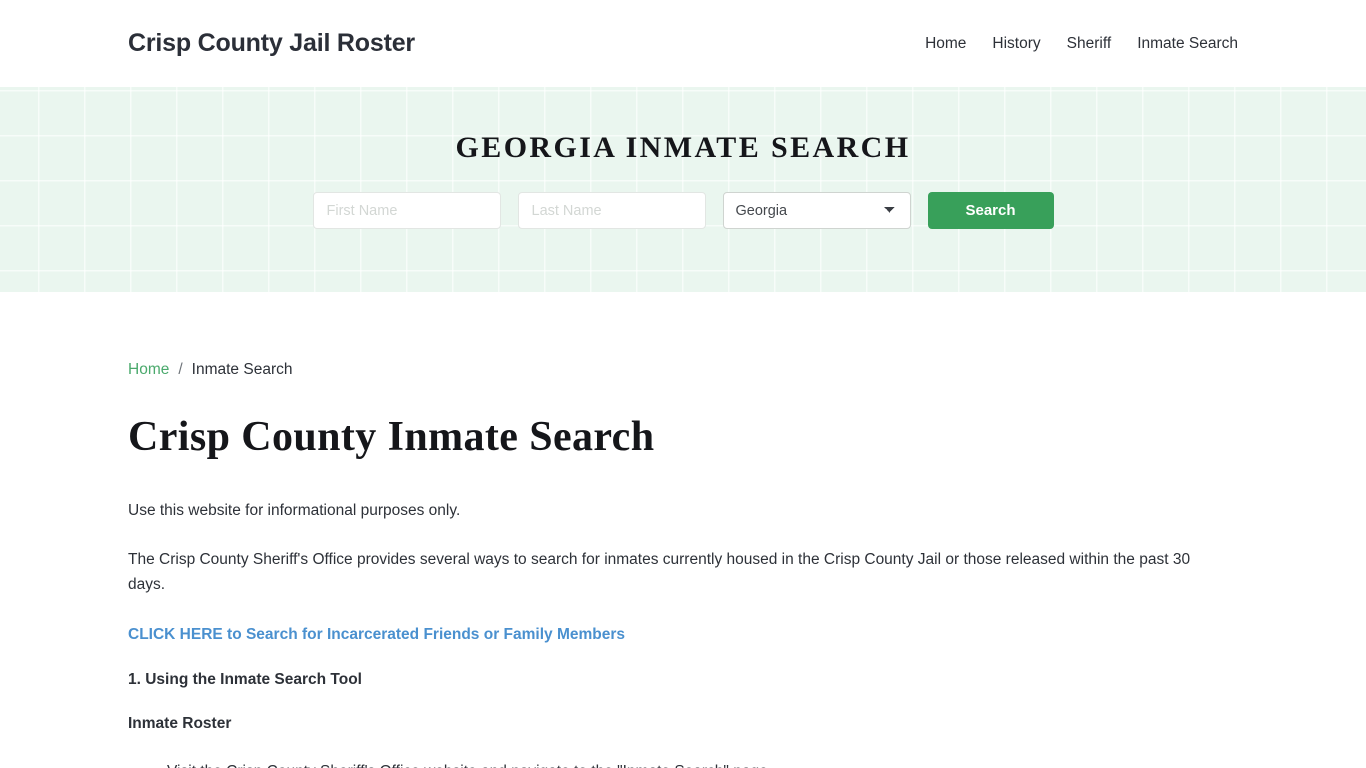 This screenshot has width=1366, height=768. What do you see at coordinates (683, 370) in the screenshot?
I see `breadcrumb: Home / Inmate Search` at bounding box center [683, 370].